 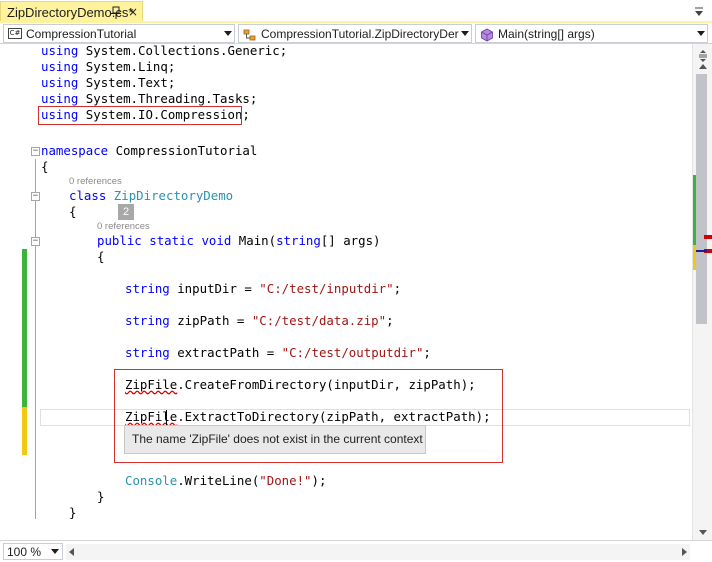 I want to click on document-tab: ZipDirectoryDemo.cs* ×, so click(x=71, y=11).